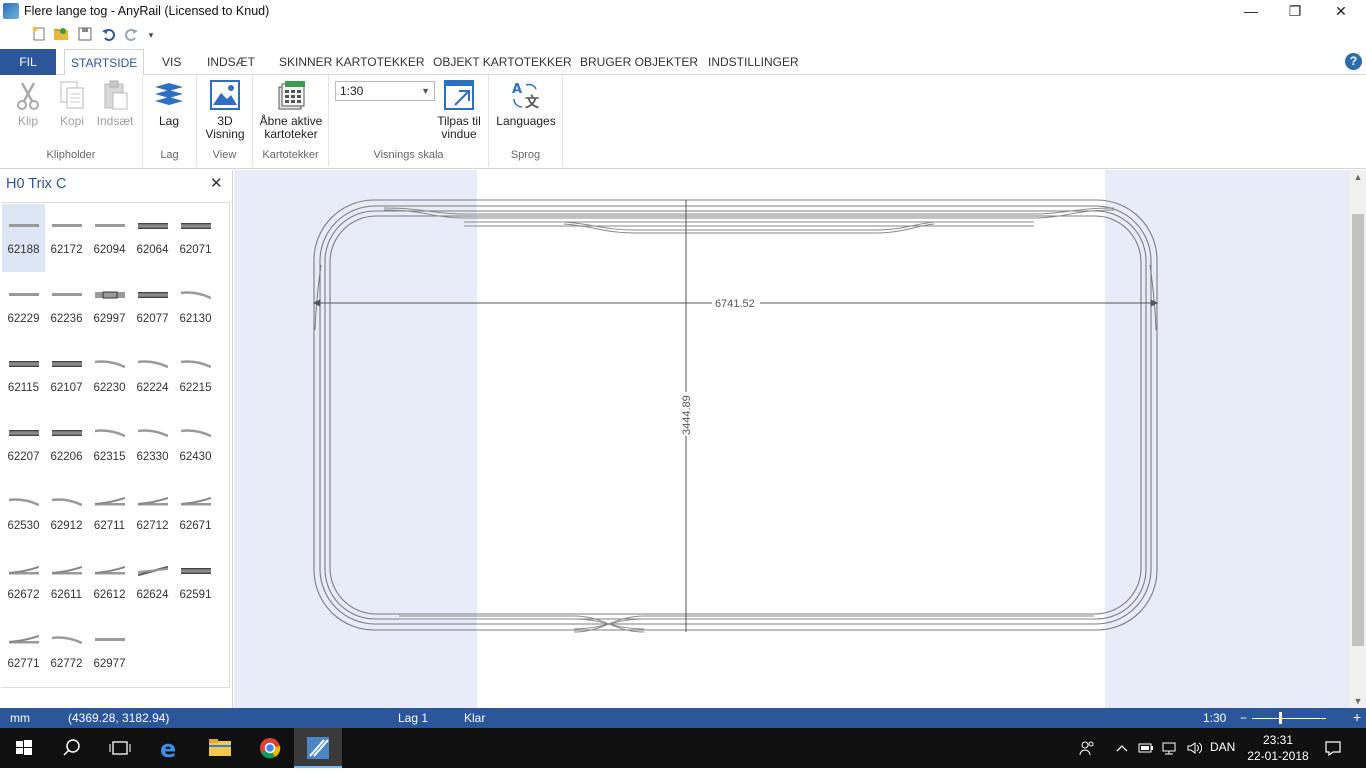  What do you see at coordinates (61, 35) in the screenshot?
I see `open-folder-icon` at bounding box center [61, 35].